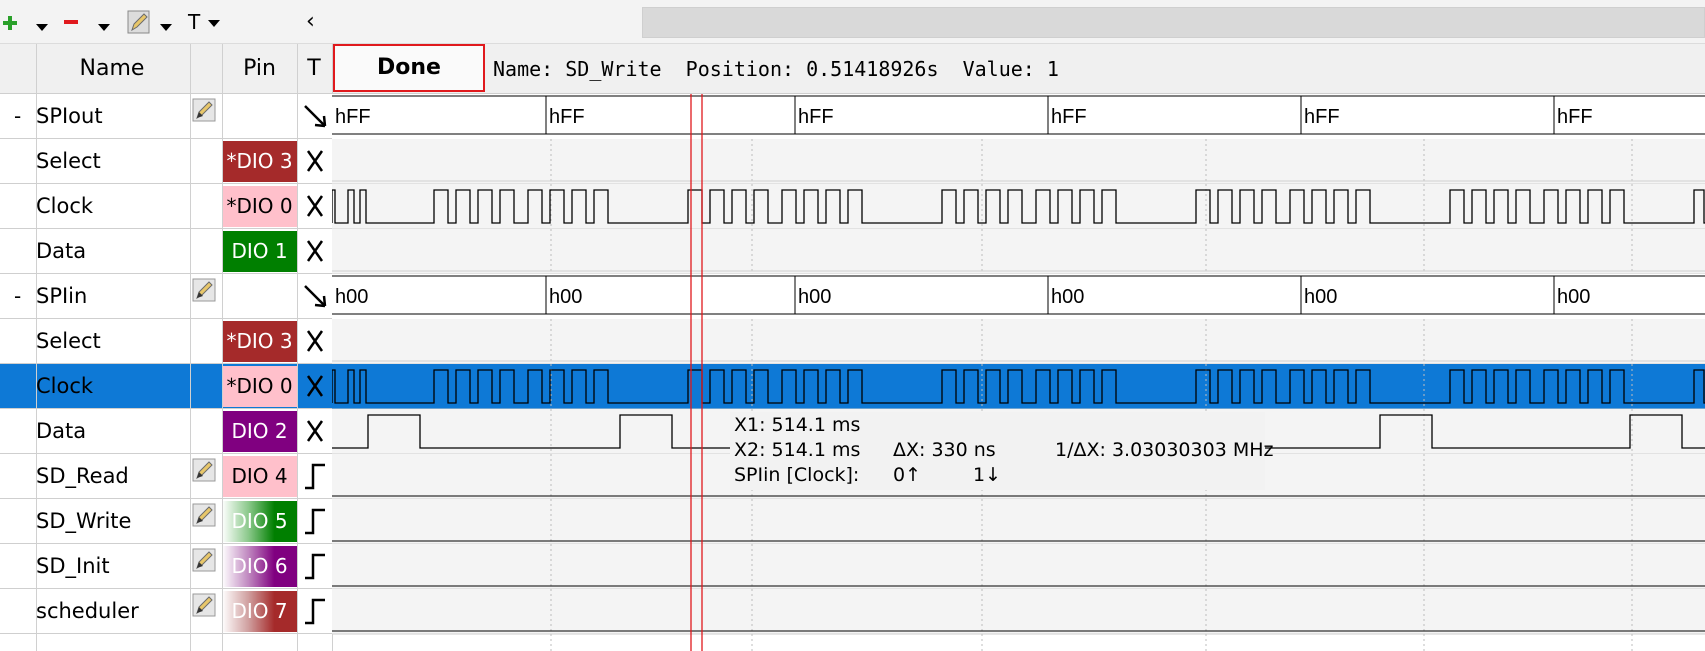 This screenshot has width=1705, height=651. What do you see at coordinates (797, 450) in the screenshot?
I see `tooltip-x2: X2: 514.1 ms` at bounding box center [797, 450].